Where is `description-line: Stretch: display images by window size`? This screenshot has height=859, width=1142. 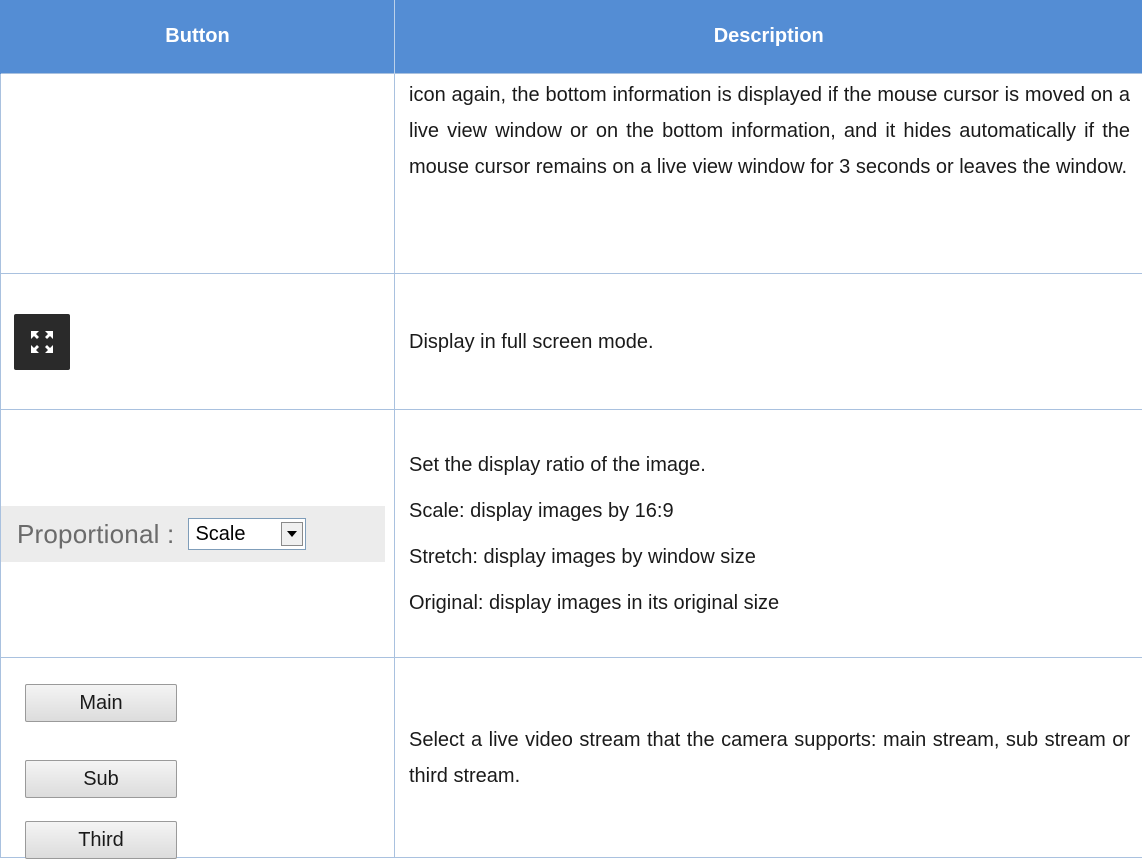
description-line: Stretch: display images by window size is located at coordinates (769, 557).